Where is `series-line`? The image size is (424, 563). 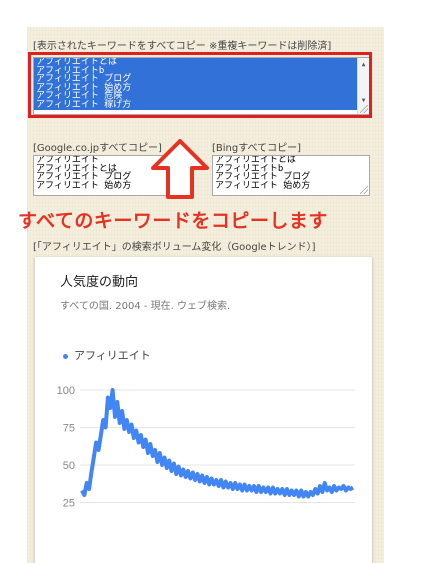 series-line is located at coordinates (217, 443).